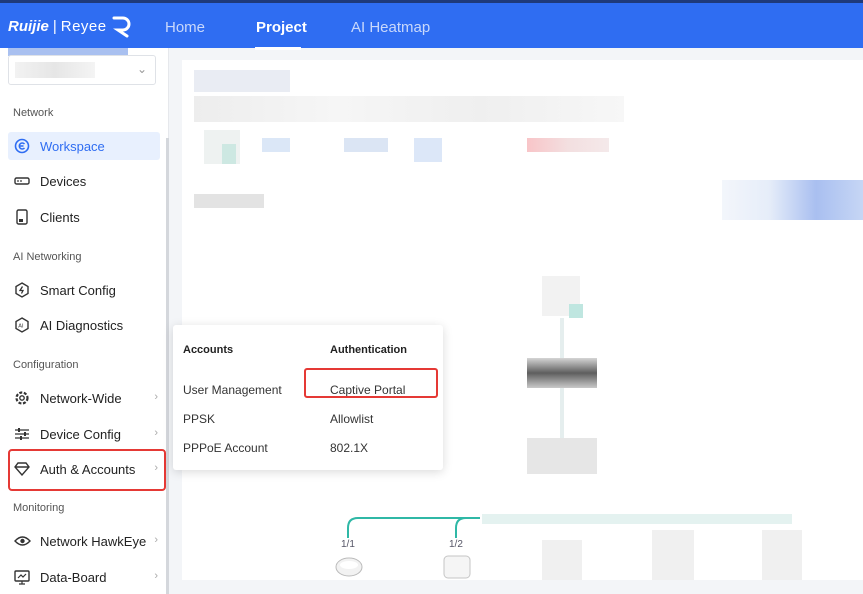  I want to click on section-network: Network, so click(33, 113).